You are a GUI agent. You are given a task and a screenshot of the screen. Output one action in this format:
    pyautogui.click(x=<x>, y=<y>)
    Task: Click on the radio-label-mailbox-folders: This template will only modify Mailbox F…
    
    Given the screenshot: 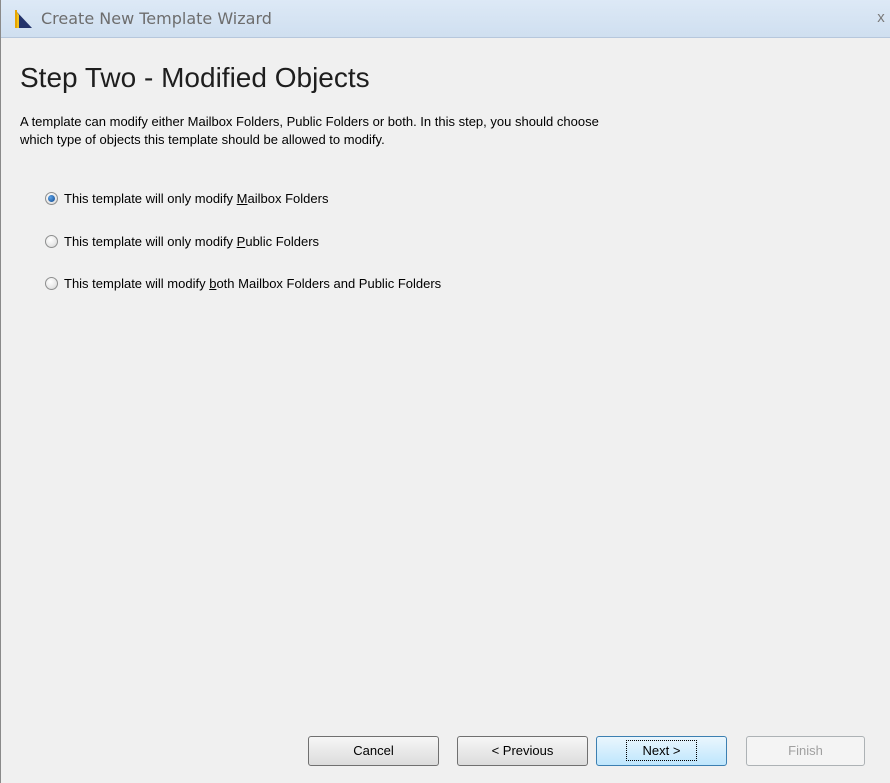 What is the action you would take?
    pyautogui.click(x=196, y=198)
    